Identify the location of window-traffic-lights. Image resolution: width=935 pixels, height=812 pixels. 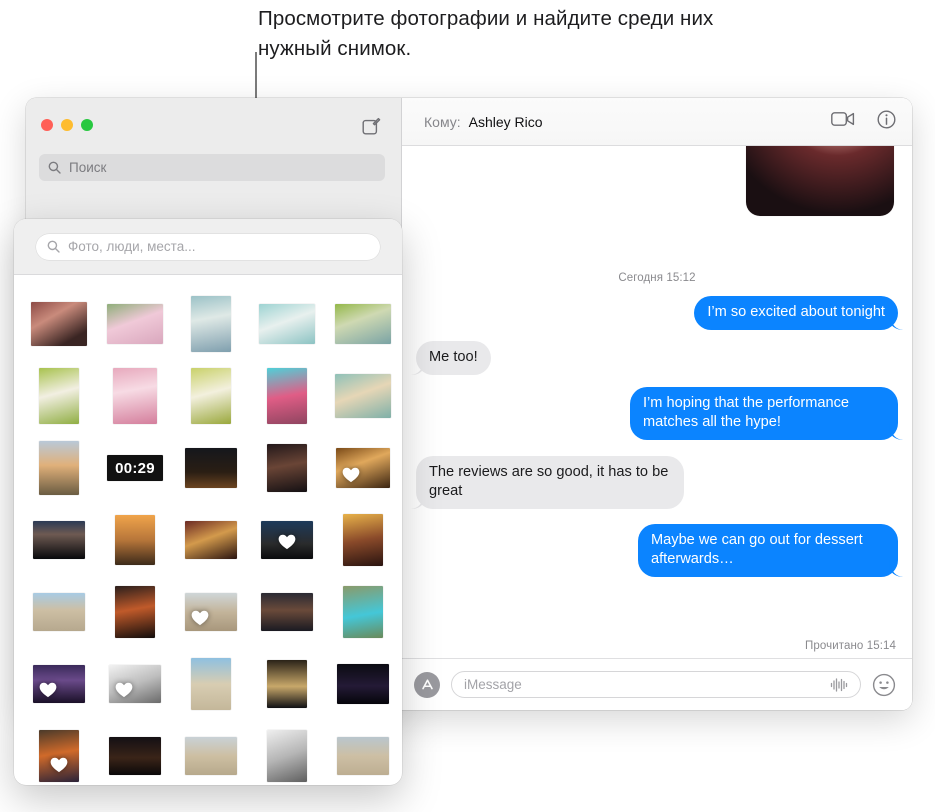
(67, 125).